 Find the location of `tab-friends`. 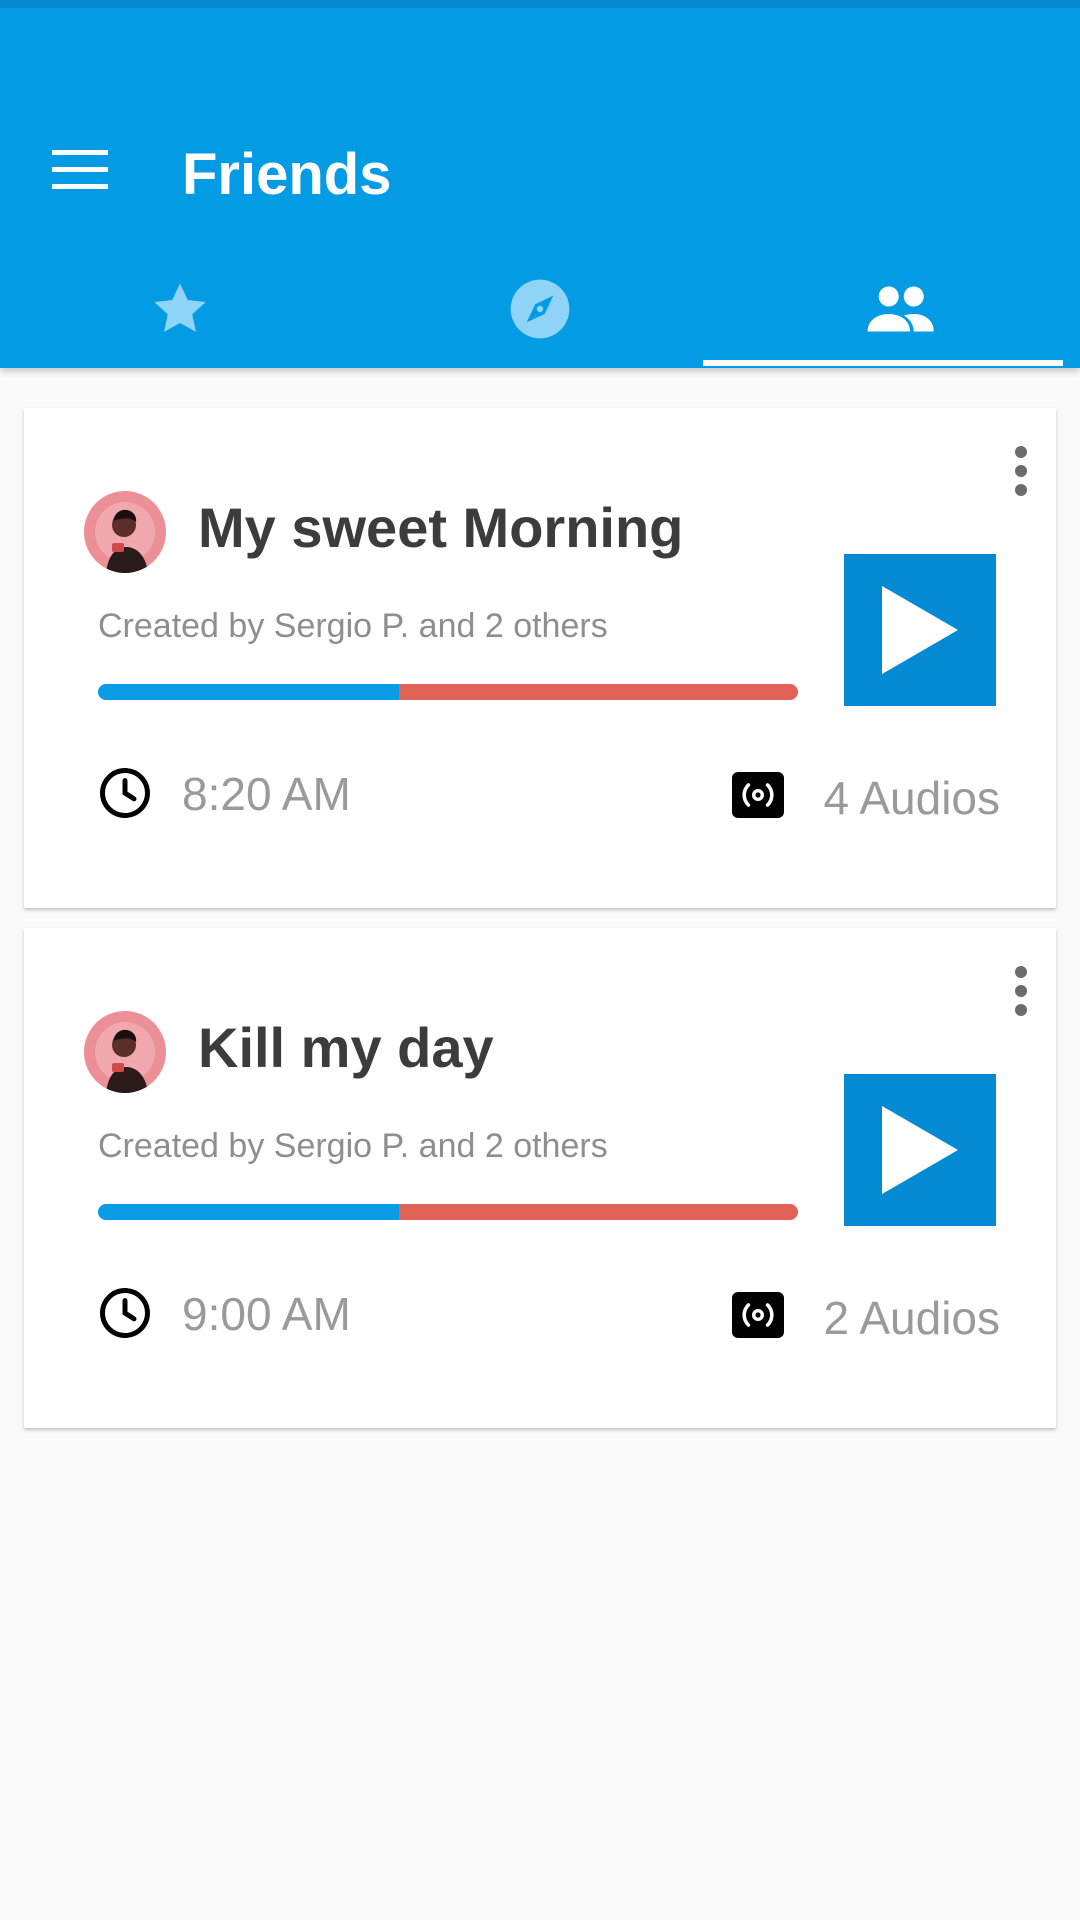

tab-friends is located at coordinates (900, 309).